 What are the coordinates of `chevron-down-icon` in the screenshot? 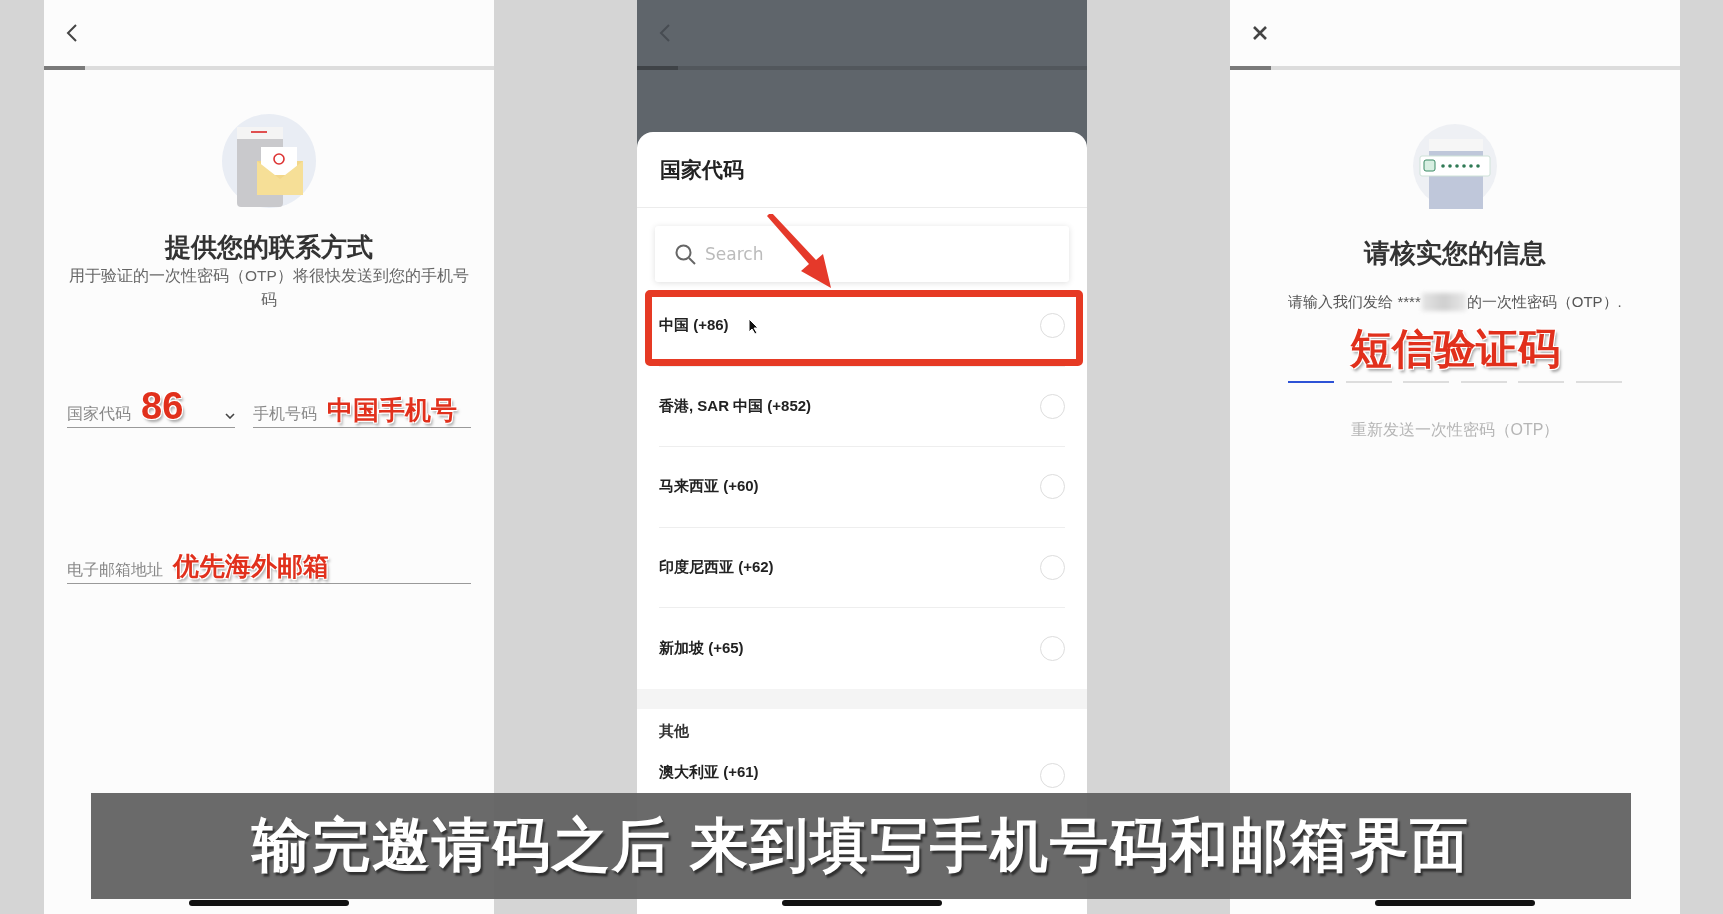 It's located at (230, 416).